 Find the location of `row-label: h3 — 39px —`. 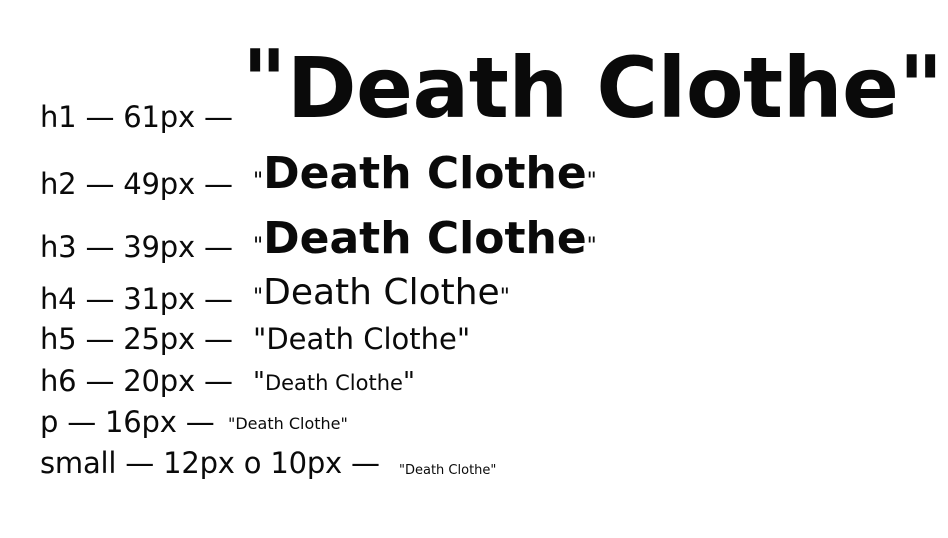

row-label: h3 — 39px — is located at coordinates (136, 247).